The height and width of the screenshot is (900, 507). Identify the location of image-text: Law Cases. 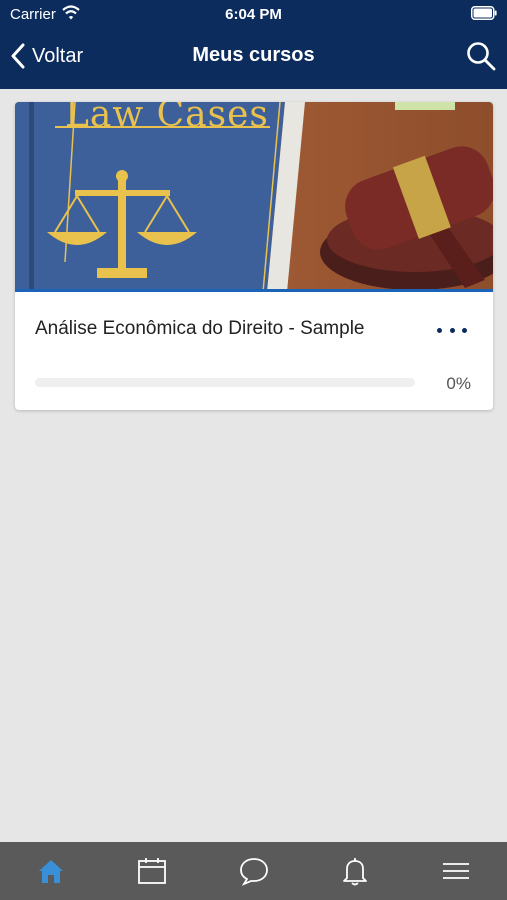
(167, 118).